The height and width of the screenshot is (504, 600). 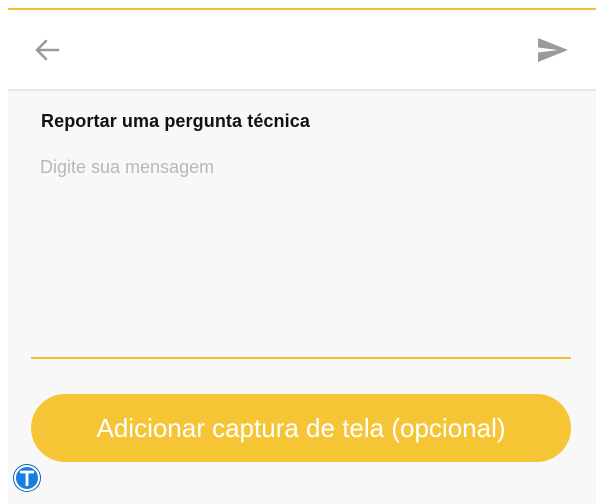 What do you see at coordinates (302, 52) in the screenshot?
I see `top-toolbar` at bounding box center [302, 52].